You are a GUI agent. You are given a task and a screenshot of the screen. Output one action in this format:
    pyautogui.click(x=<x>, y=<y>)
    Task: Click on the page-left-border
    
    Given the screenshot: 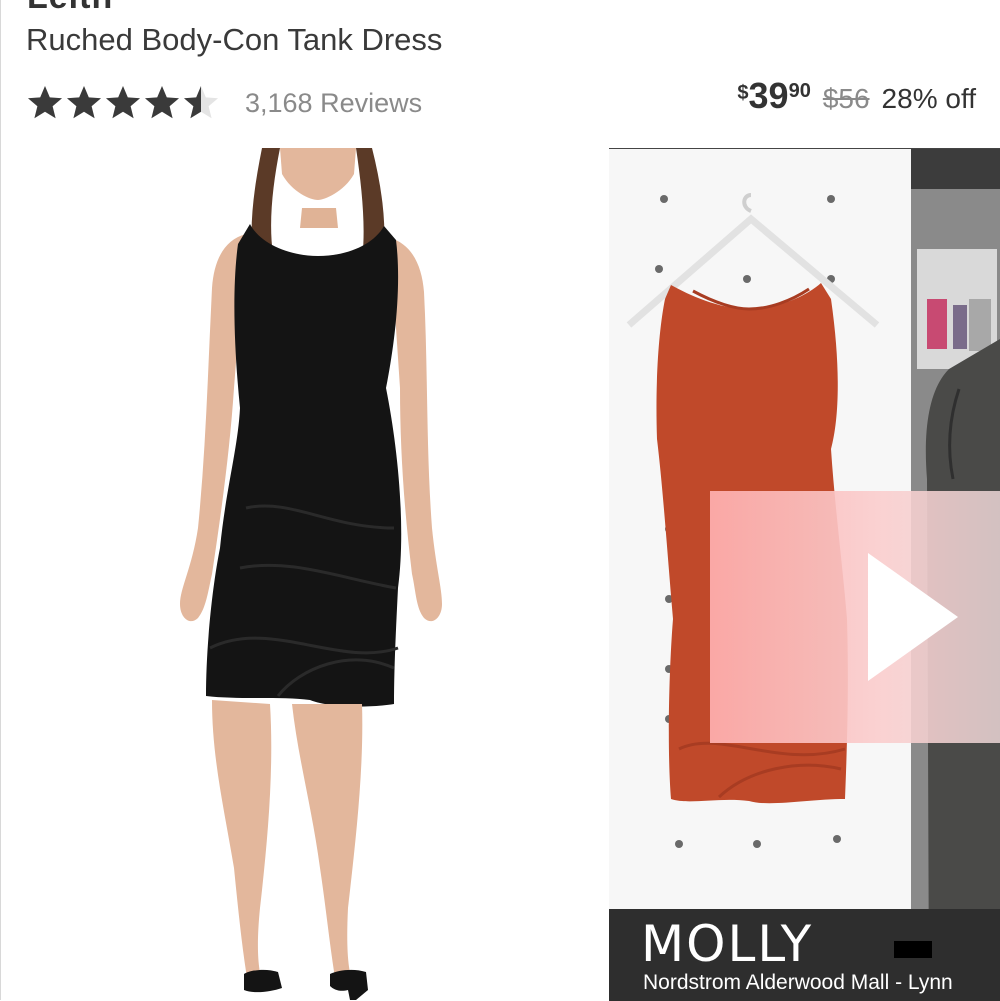 What is the action you would take?
    pyautogui.click(x=0, y=500)
    